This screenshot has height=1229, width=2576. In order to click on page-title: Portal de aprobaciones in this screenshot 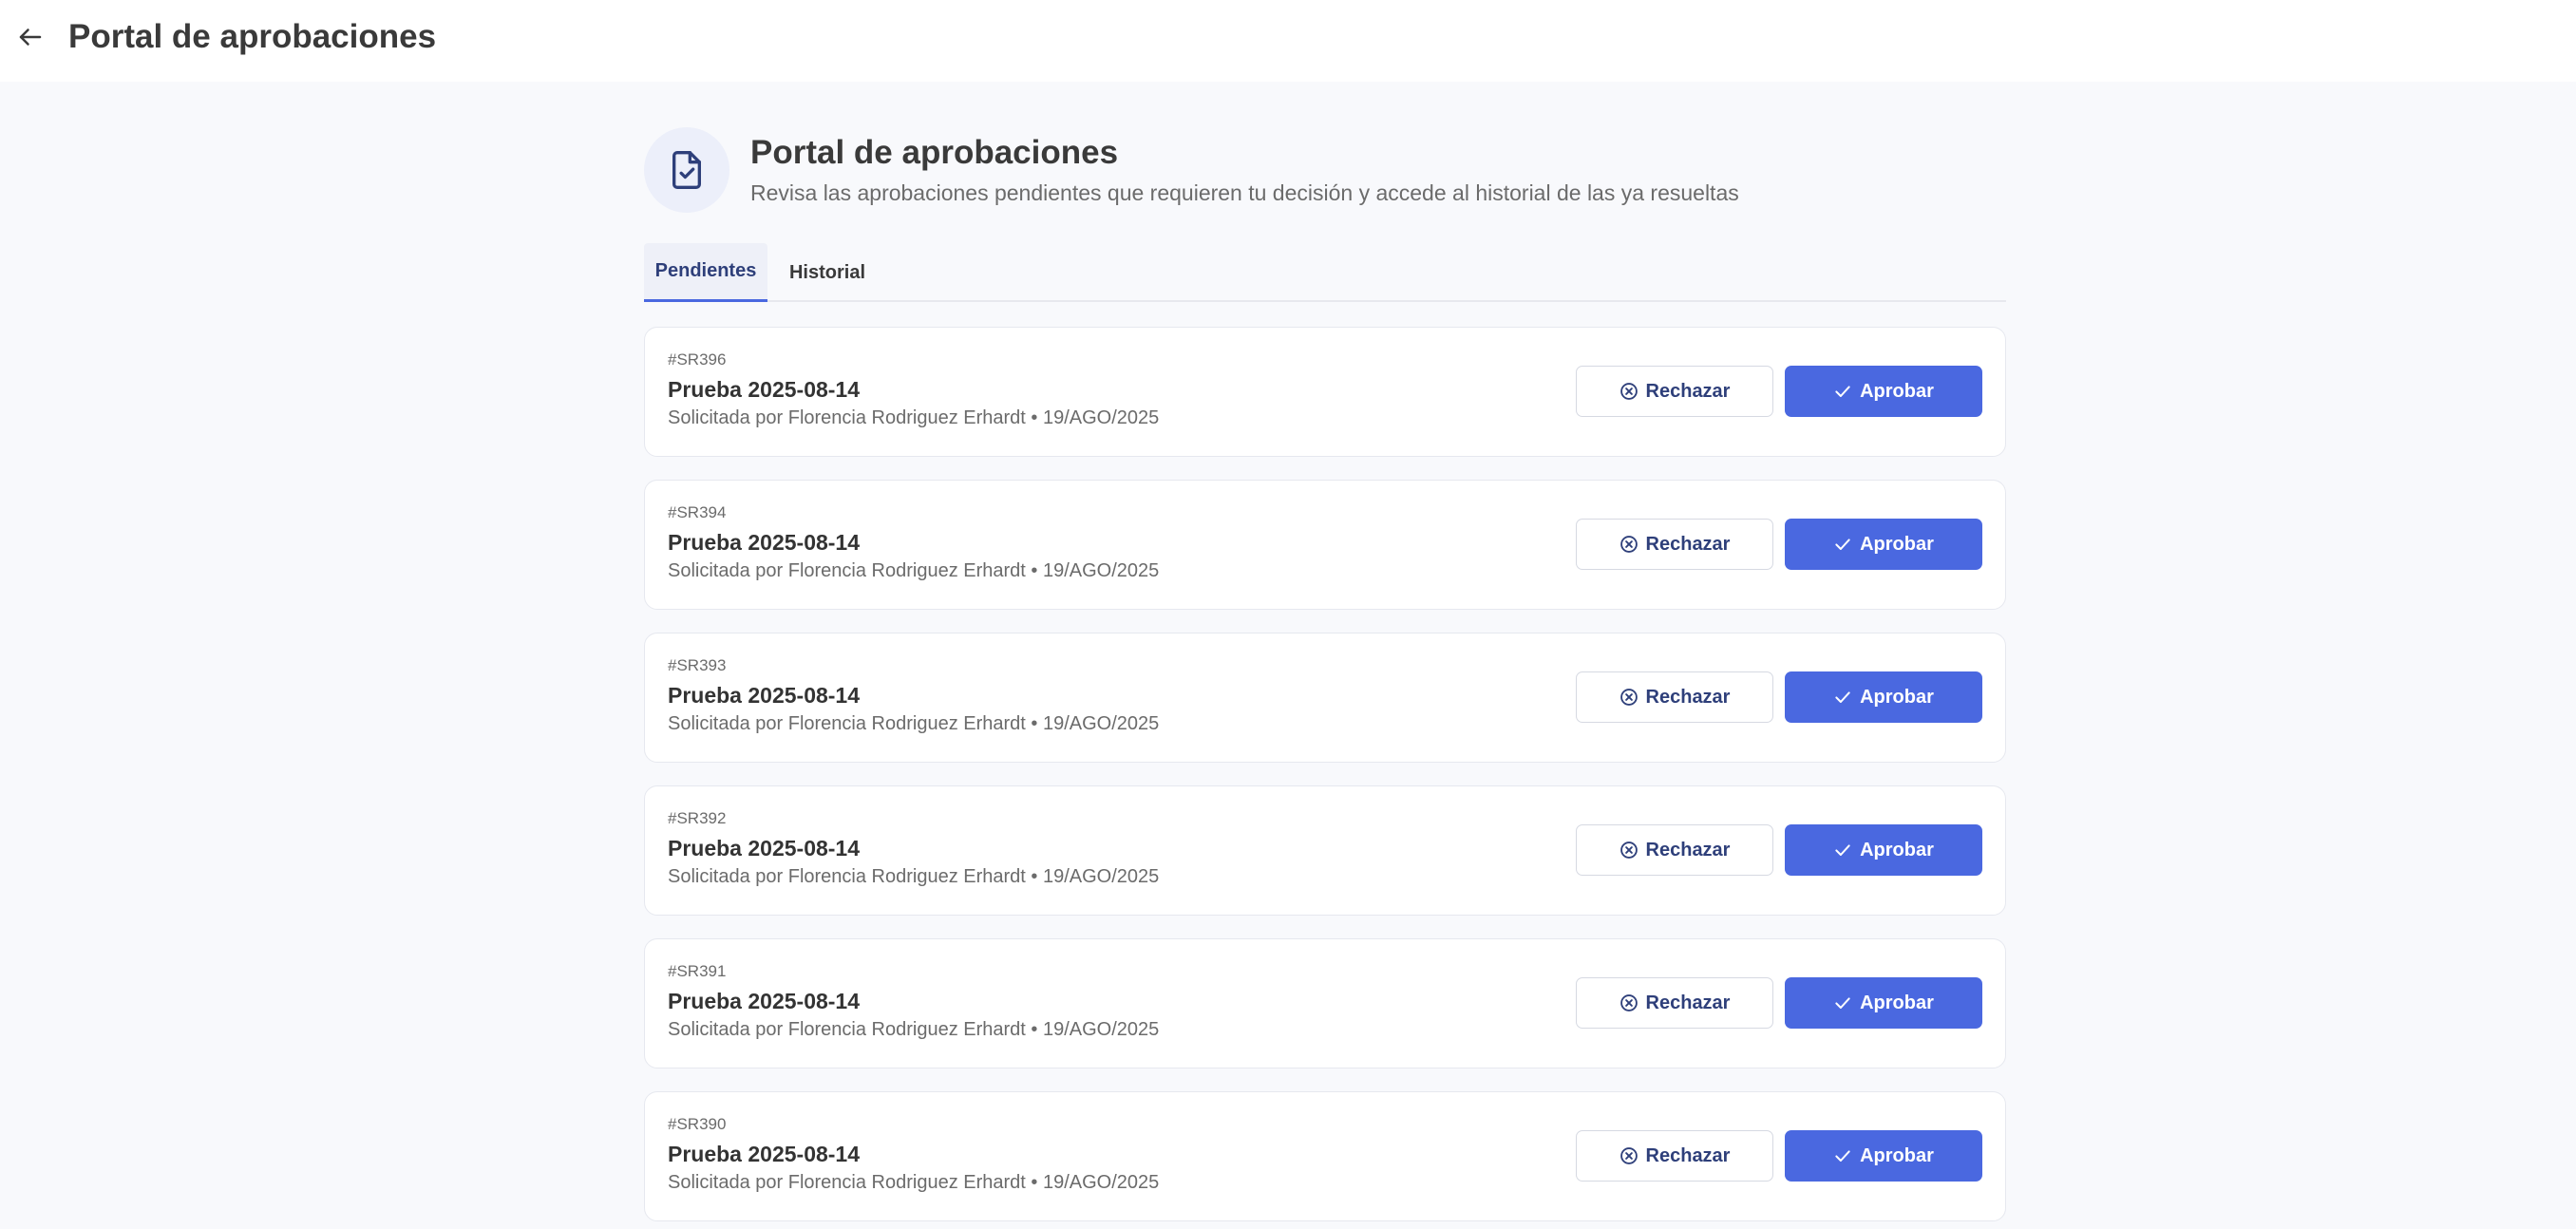, I will do `click(934, 153)`.